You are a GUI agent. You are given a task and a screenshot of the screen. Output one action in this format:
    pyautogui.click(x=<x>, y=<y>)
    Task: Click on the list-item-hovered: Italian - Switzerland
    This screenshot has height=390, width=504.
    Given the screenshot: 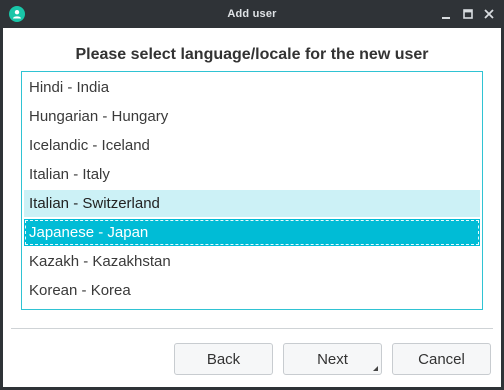 What is the action you would take?
    pyautogui.click(x=252, y=203)
    